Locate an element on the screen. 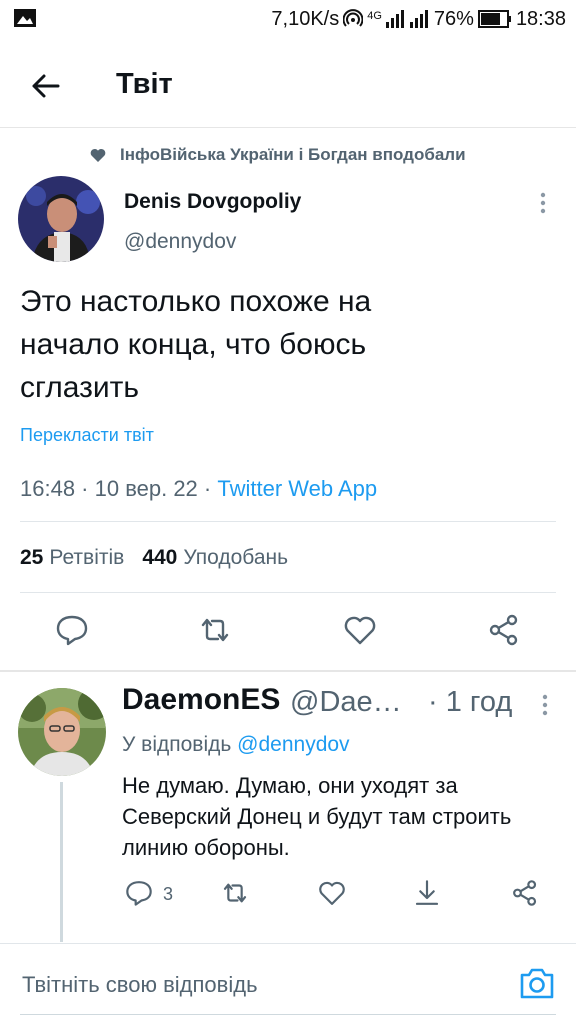 The image size is (576, 1024). retweets-stat: 25 Ретвітів is located at coordinates (72, 558).